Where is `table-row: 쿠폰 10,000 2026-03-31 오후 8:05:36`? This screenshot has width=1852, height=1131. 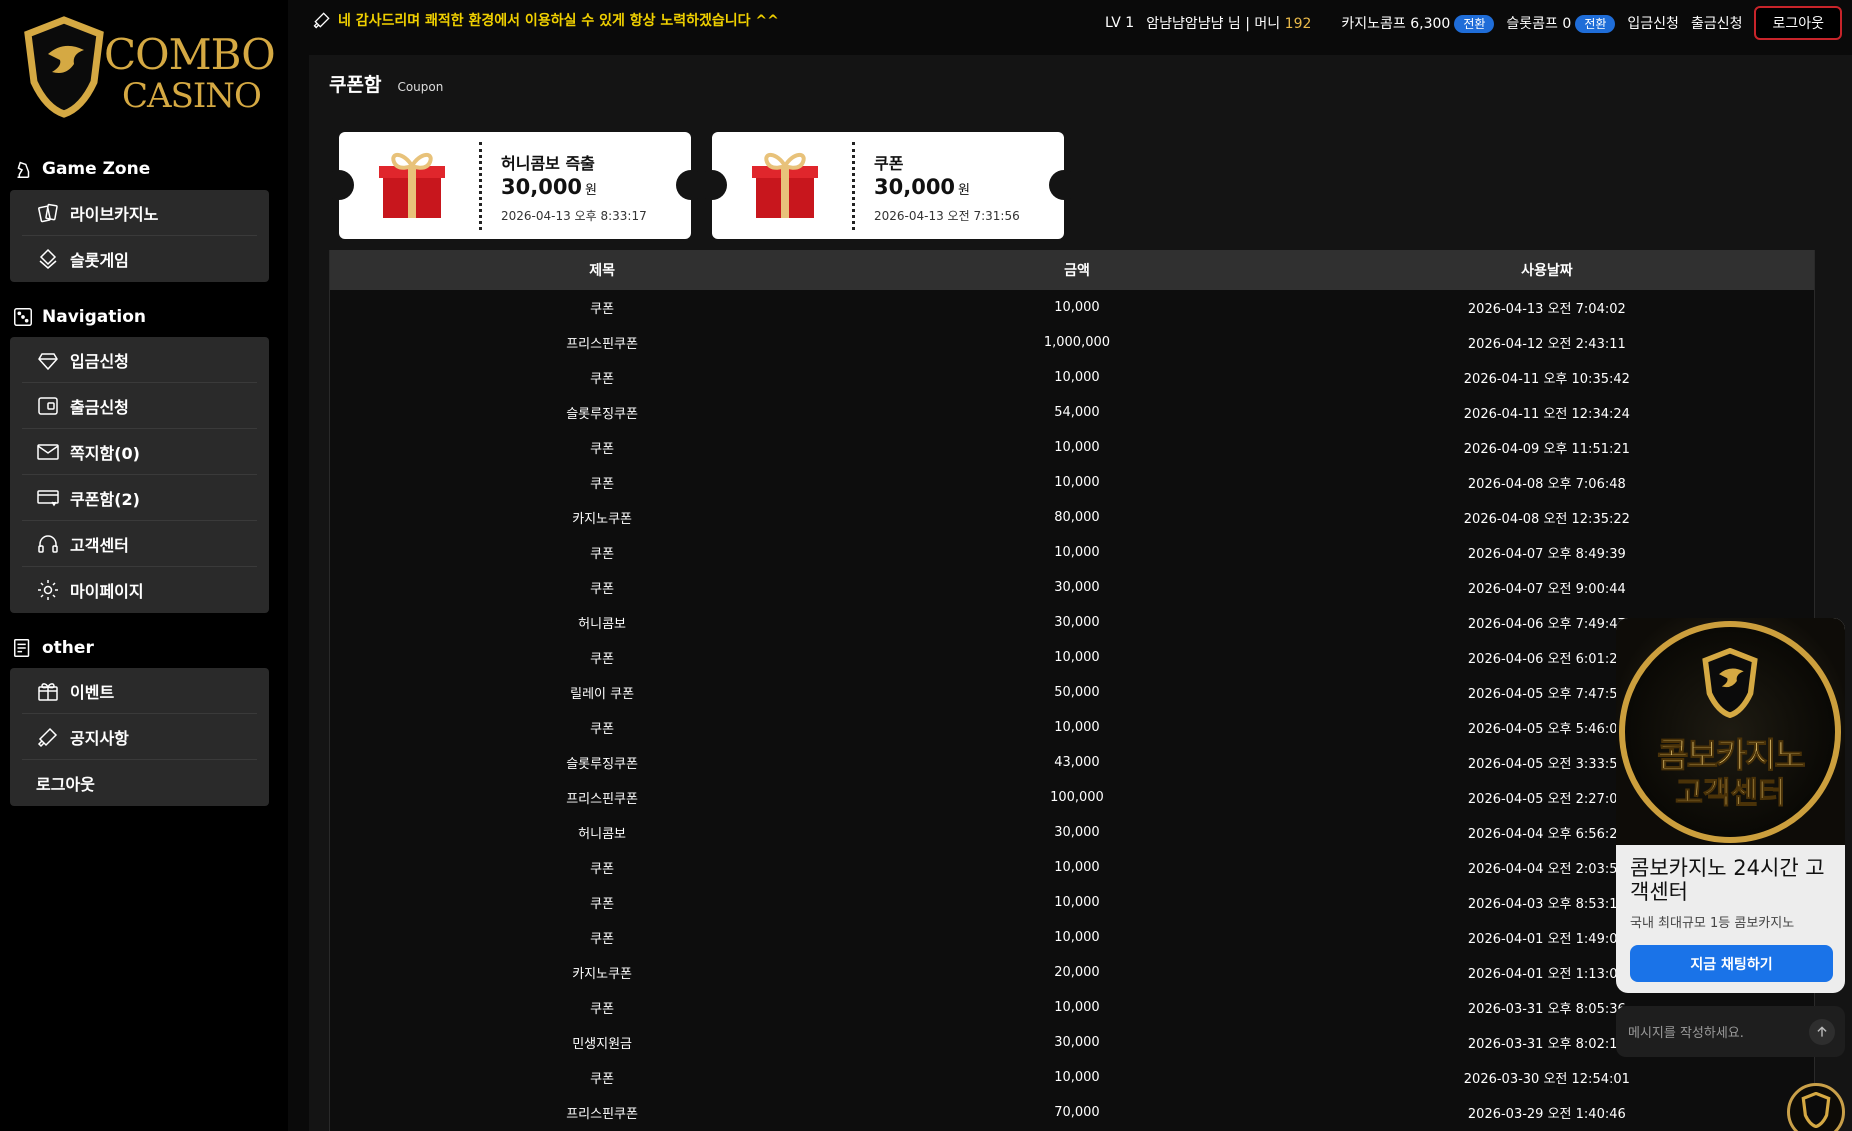
table-row: 쿠폰 10,000 2026-03-31 오후 8:05:36 is located at coordinates (1072, 1007).